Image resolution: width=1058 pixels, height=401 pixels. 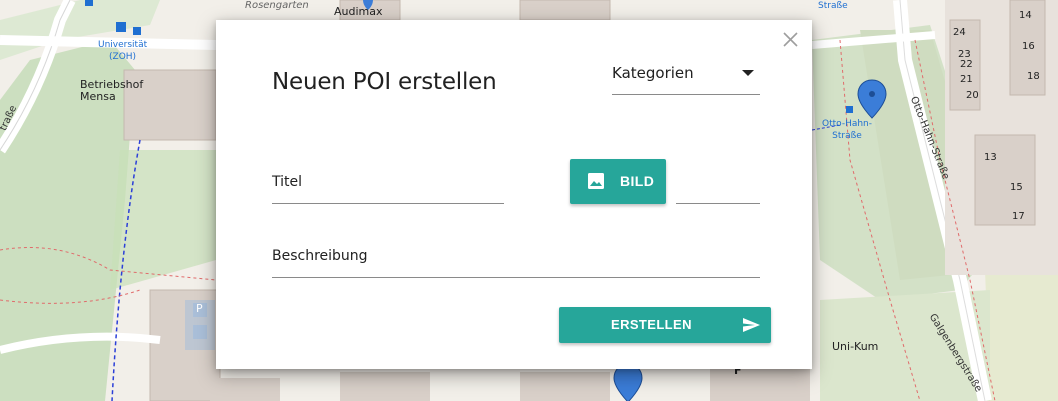 What do you see at coordinates (1025, 15) in the screenshot?
I see `map-label-house-14: 14` at bounding box center [1025, 15].